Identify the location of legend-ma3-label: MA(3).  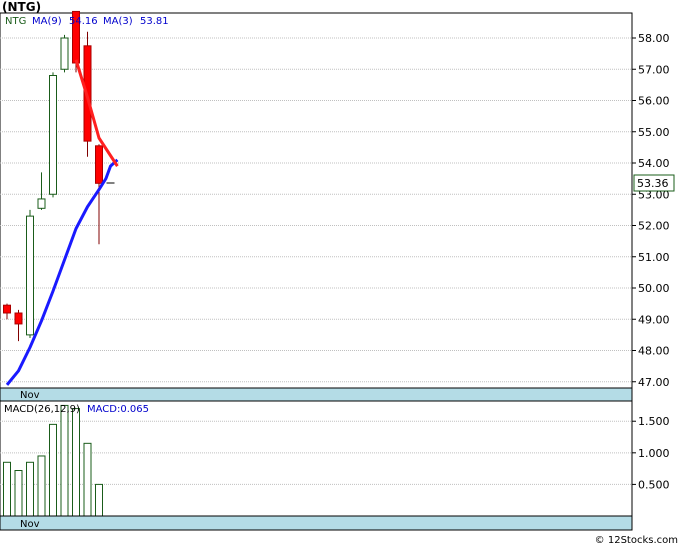
(118, 21).